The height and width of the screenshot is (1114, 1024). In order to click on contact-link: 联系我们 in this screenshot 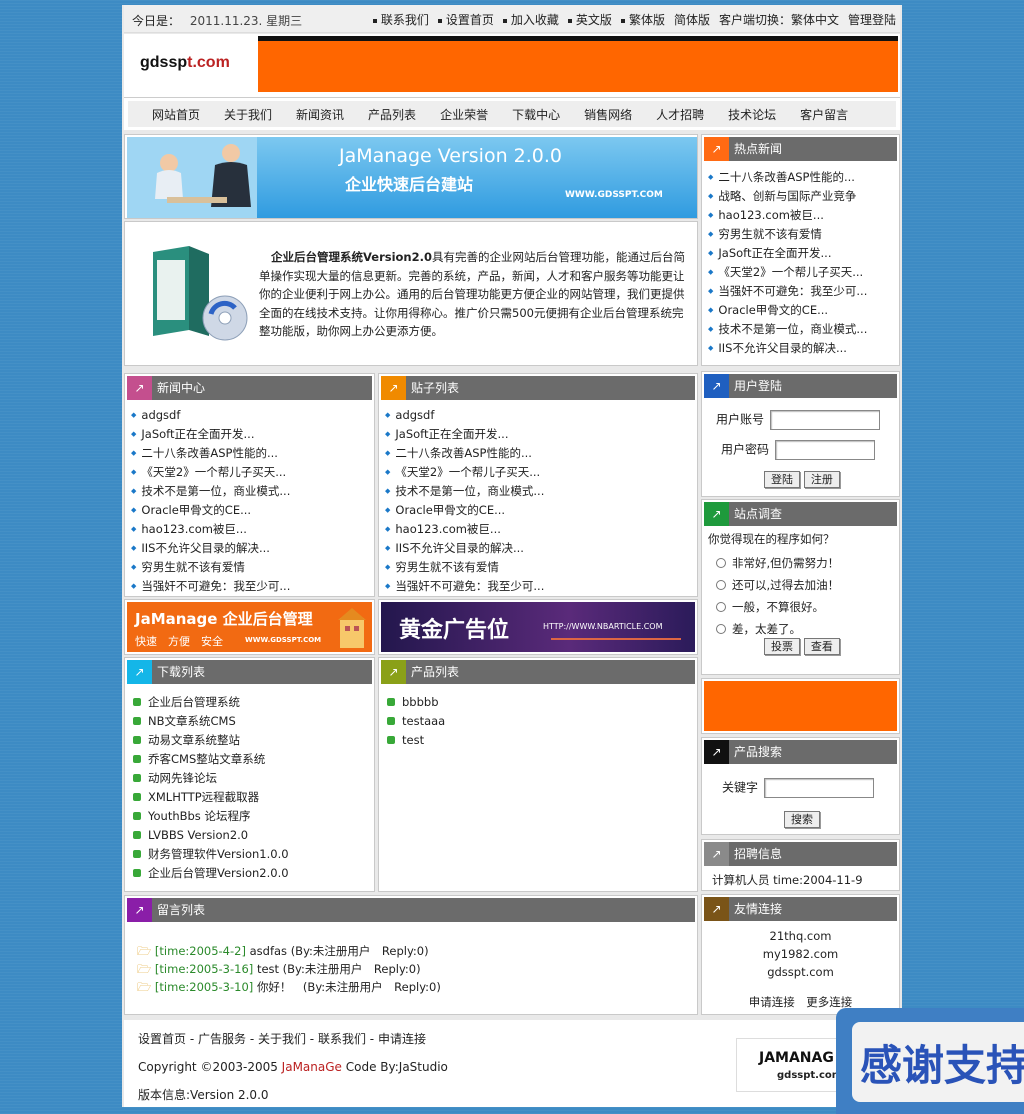, I will do `click(400, 19)`.